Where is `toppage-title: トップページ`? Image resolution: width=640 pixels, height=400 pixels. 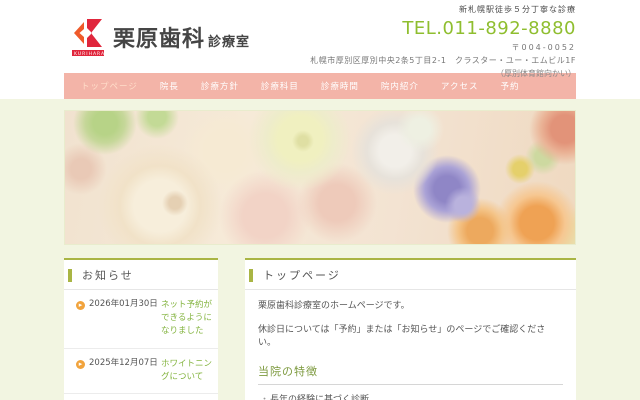 toppage-title: トップページ is located at coordinates (302, 275).